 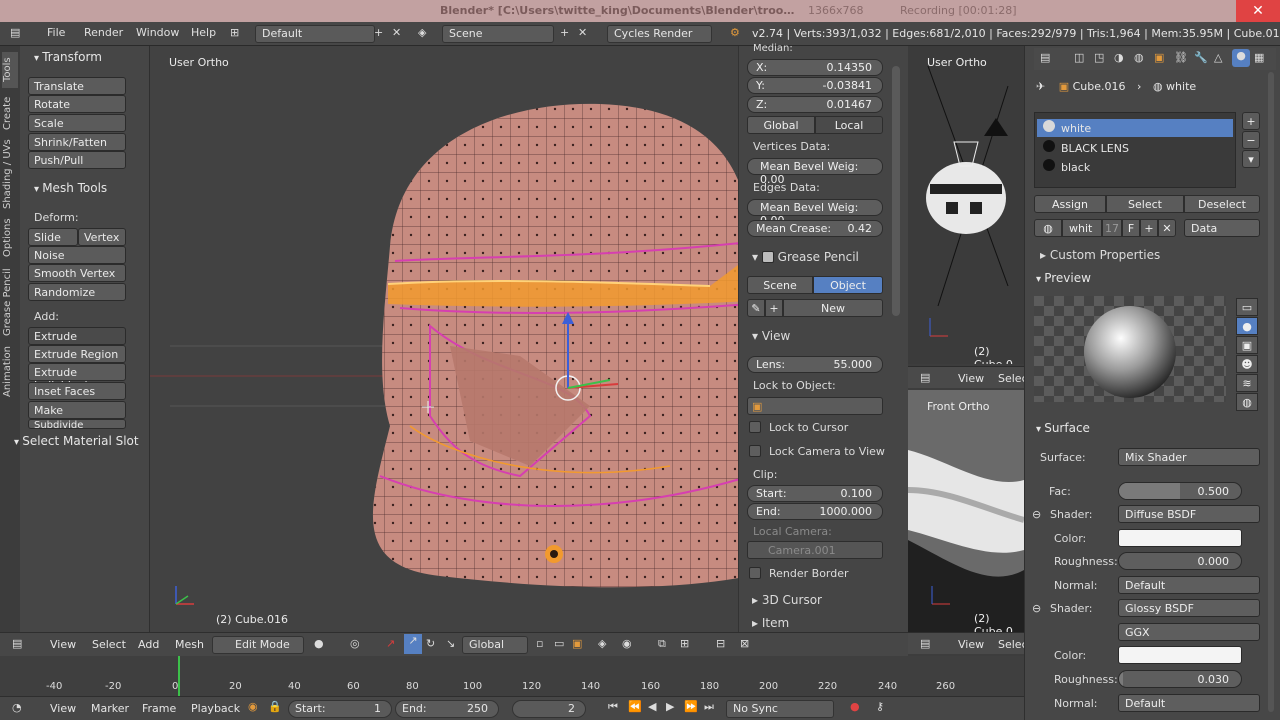 What do you see at coordinates (635, 706) in the screenshot?
I see `prev-keyframe-icon: ⏪` at bounding box center [635, 706].